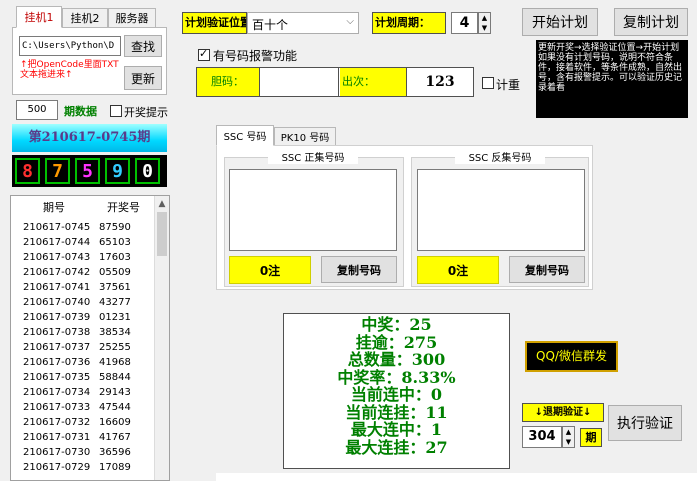 Image resolution: width=697 pixels, height=481 pixels. What do you see at coordinates (90, 227) in the screenshot?
I see `table-row: 210617-0745 87590` at bounding box center [90, 227].